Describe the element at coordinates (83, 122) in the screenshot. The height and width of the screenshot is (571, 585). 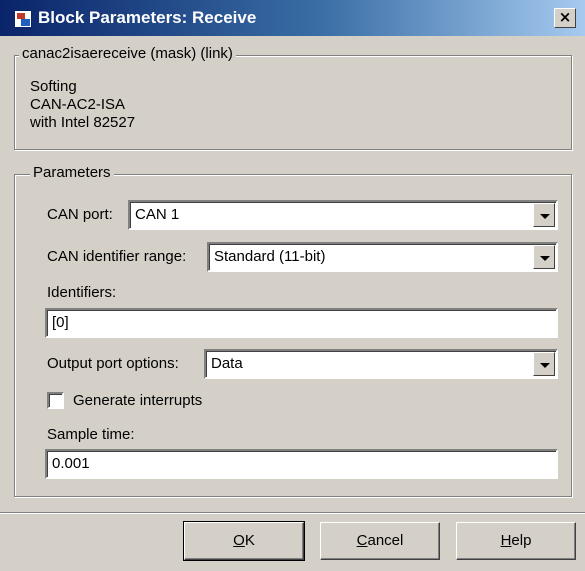
I see `description-line-3: with Intel 82527` at that location.